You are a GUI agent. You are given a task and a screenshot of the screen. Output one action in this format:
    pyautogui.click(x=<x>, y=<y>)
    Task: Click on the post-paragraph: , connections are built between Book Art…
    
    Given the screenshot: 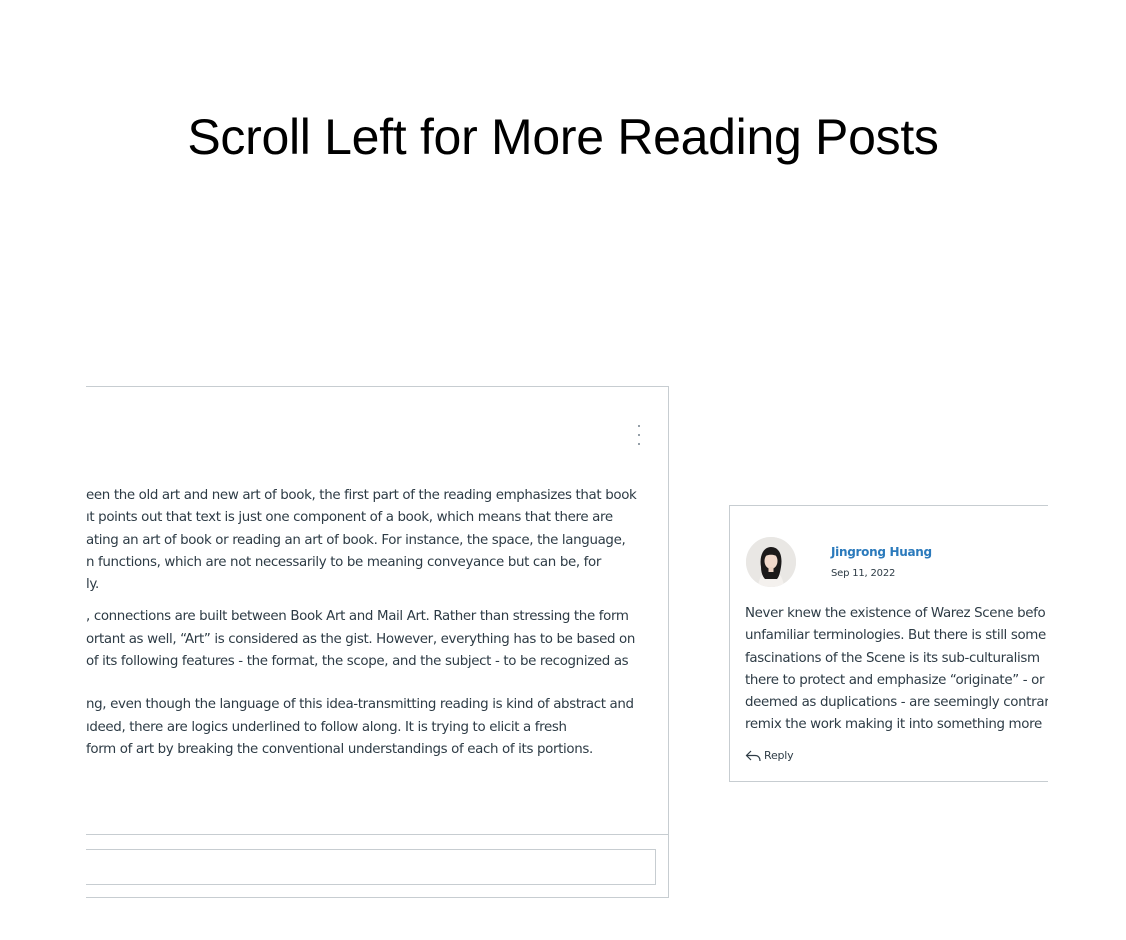 What is the action you would take?
    pyautogui.click(x=377, y=639)
    